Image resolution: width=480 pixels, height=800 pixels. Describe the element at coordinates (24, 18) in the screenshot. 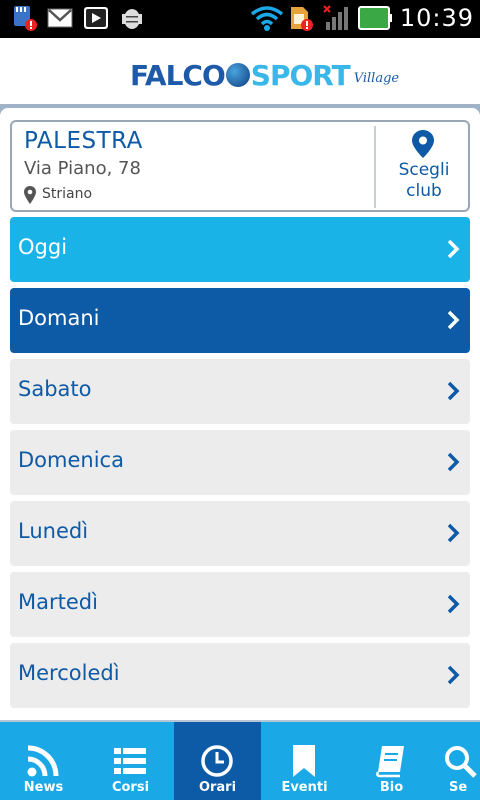

I see `sd-card-alert-icon` at that location.